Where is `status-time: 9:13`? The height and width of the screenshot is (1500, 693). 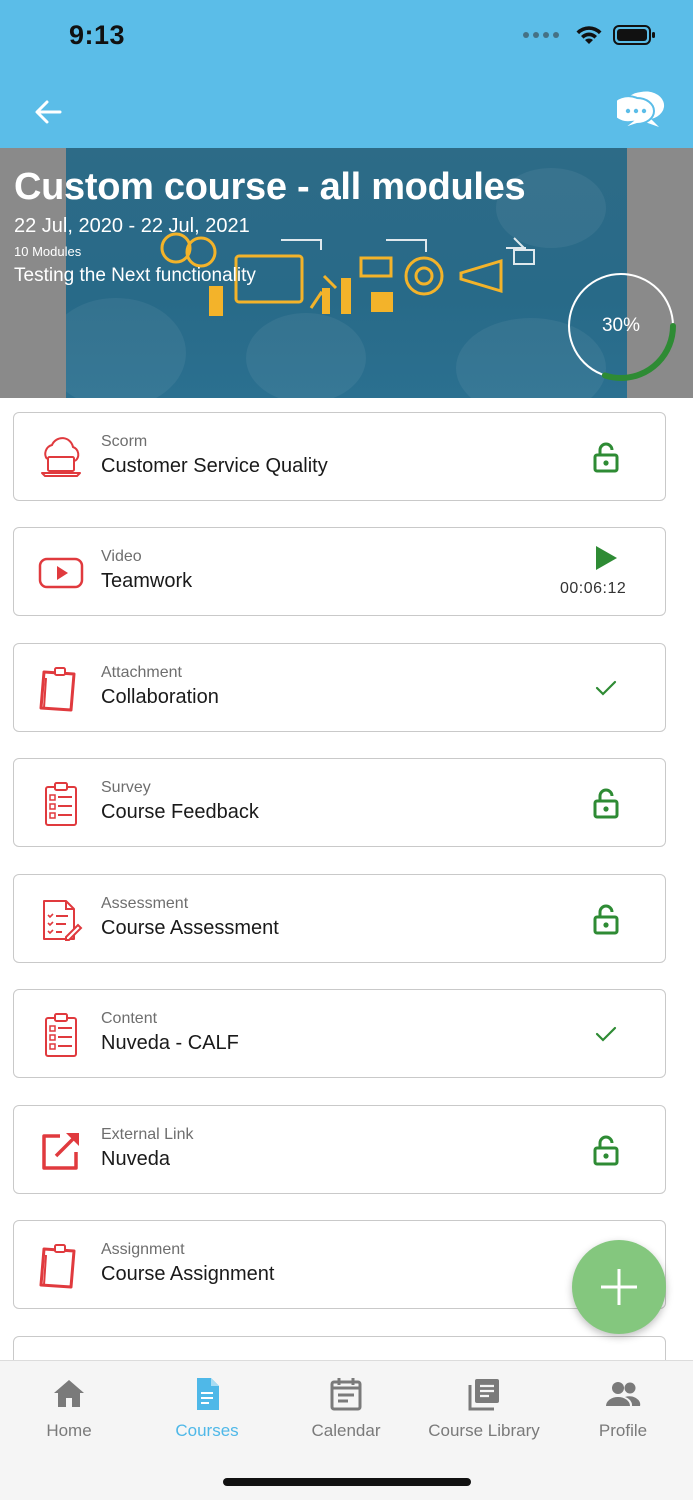
status-time: 9:13 is located at coordinates (97, 35).